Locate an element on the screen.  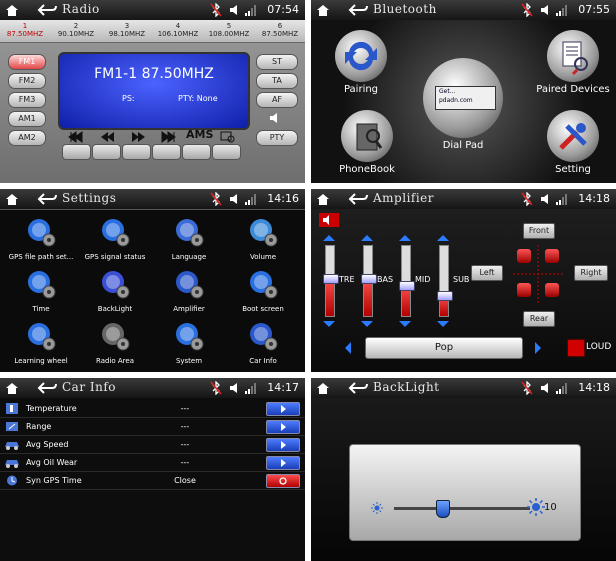
preset-5: 5 108.00MHZ is located at coordinates (229, 31).